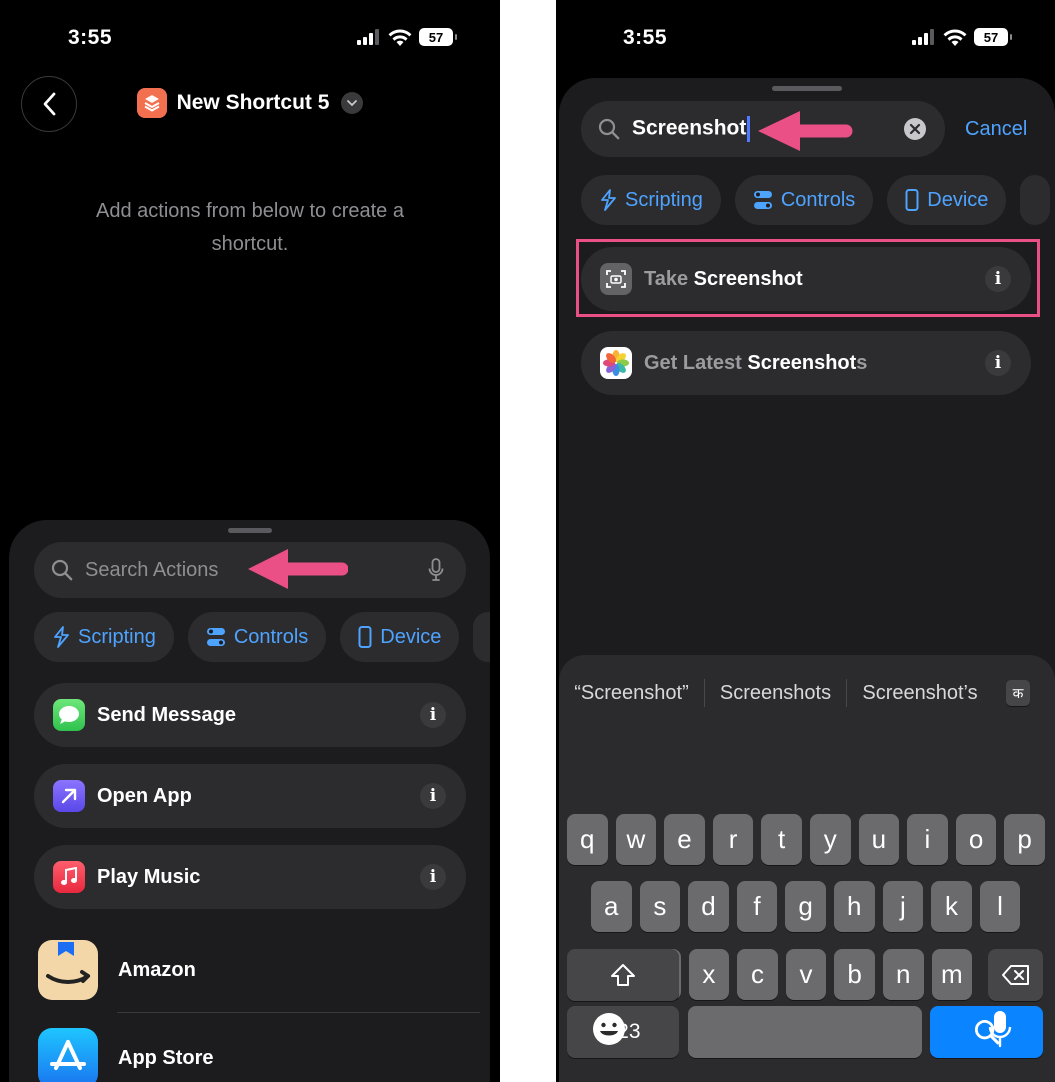  I want to click on predictive-suggestions: “Screenshot” Screenshots Screenshot’s क, so click(807, 693).